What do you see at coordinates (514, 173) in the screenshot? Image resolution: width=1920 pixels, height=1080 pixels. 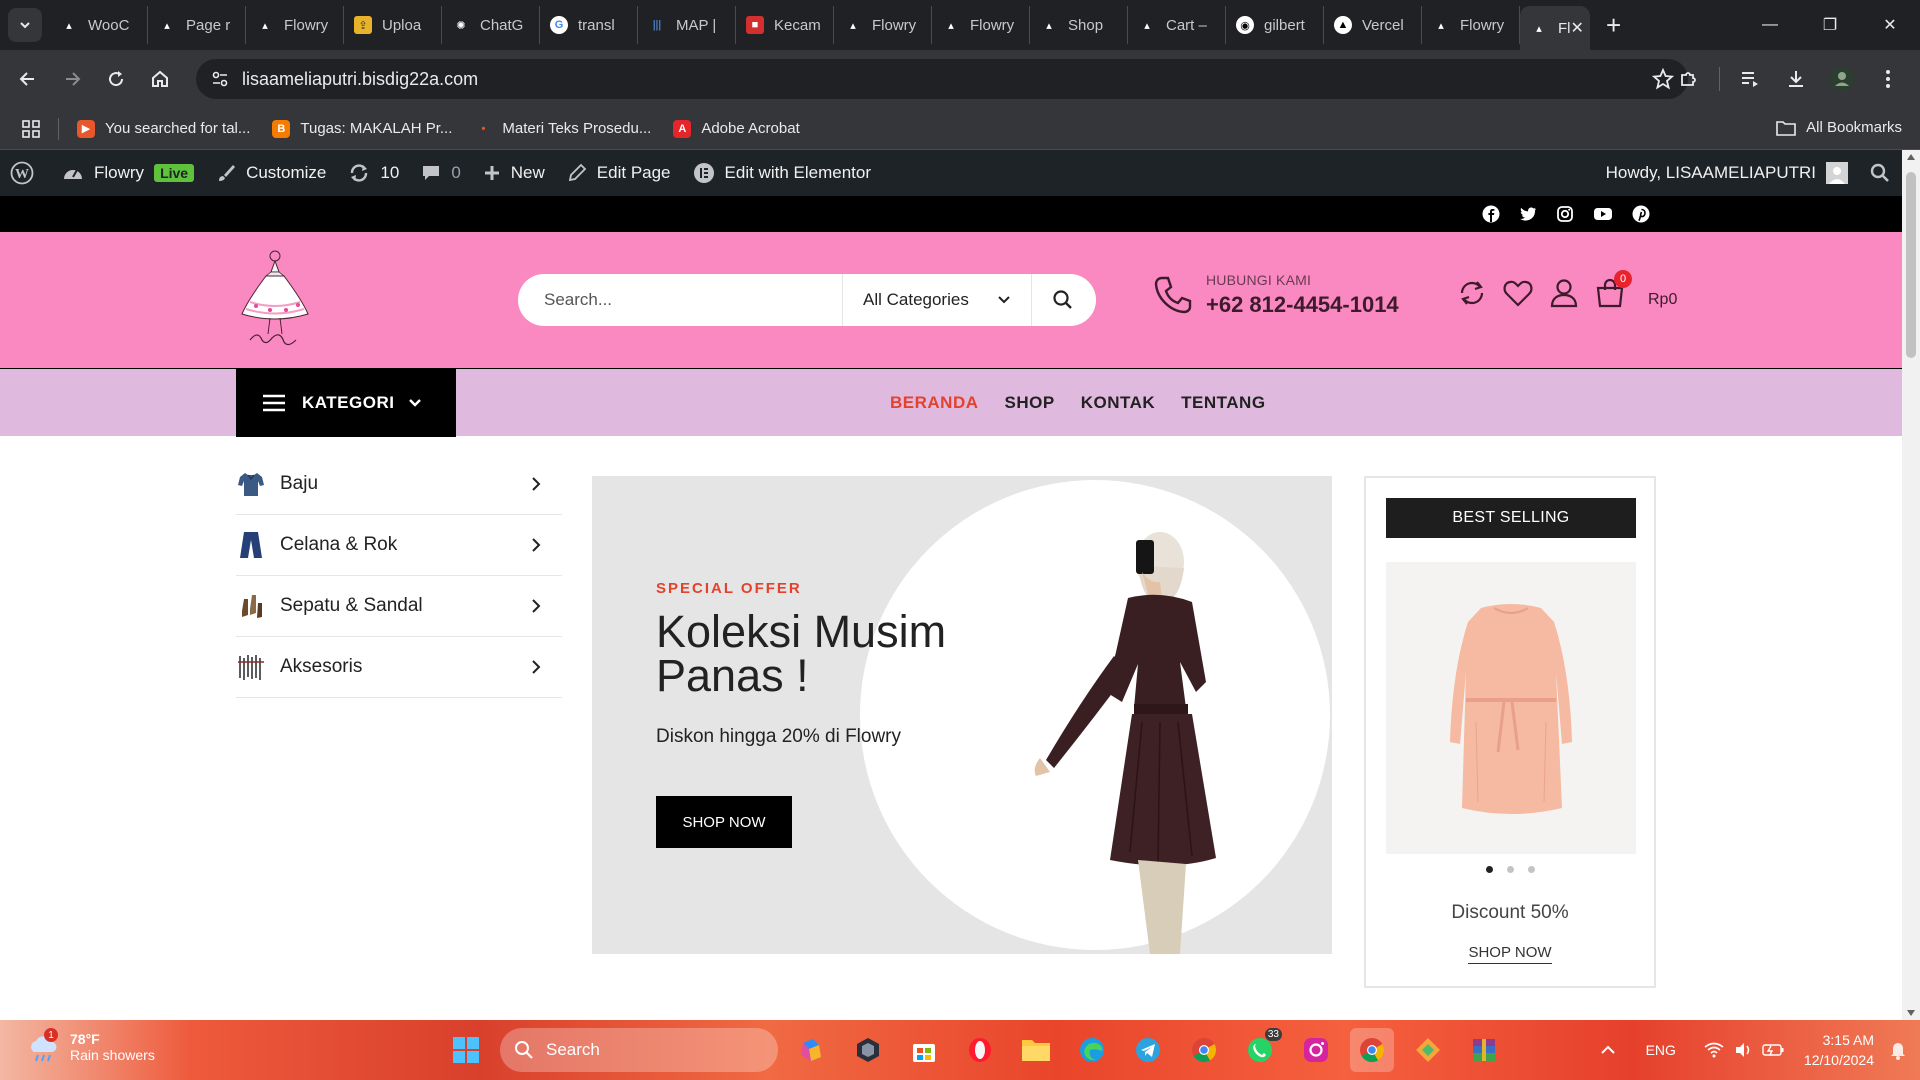 I see `wp-new-content: New` at bounding box center [514, 173].